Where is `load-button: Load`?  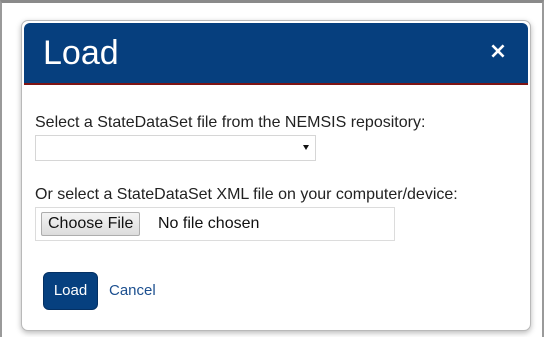
load-button: Load is located at coordinates (70, 291).